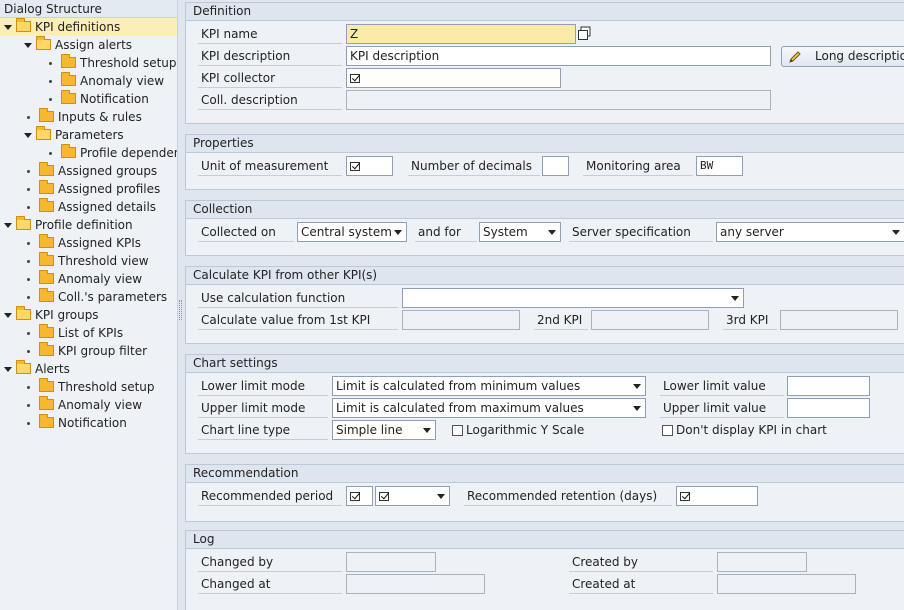 This screenshot has width=904, height=610. I want to click on created-by-label: Created by, so click(641, 562).